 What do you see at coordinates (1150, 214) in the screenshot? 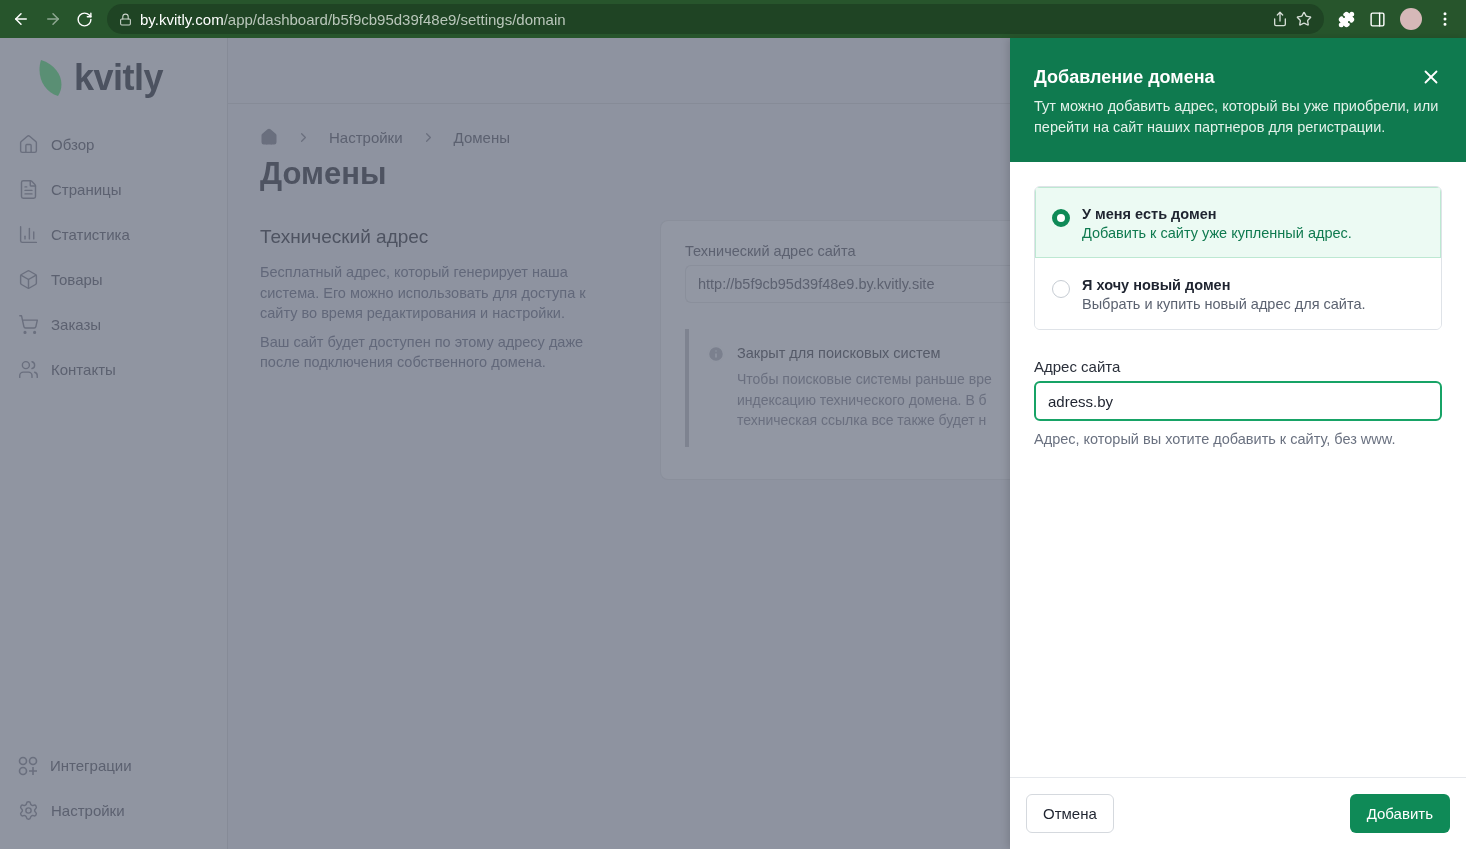
I see `option-title: У меня есть домен` at bounding box center [1150, 214].